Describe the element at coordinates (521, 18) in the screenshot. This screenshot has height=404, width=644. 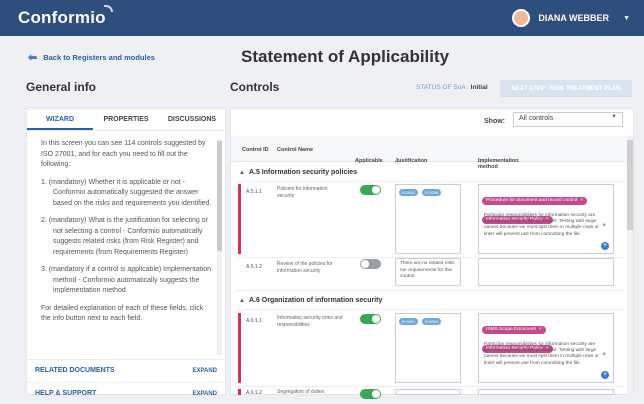
I see `user-avatar` at that location.